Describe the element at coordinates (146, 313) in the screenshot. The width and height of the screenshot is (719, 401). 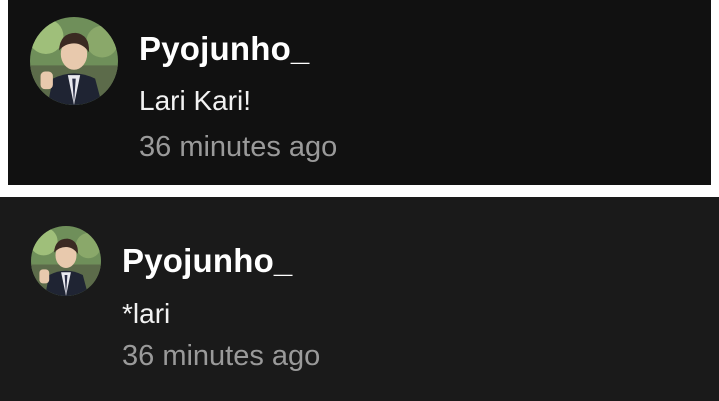
I see `comment-text: *lari` at that location.